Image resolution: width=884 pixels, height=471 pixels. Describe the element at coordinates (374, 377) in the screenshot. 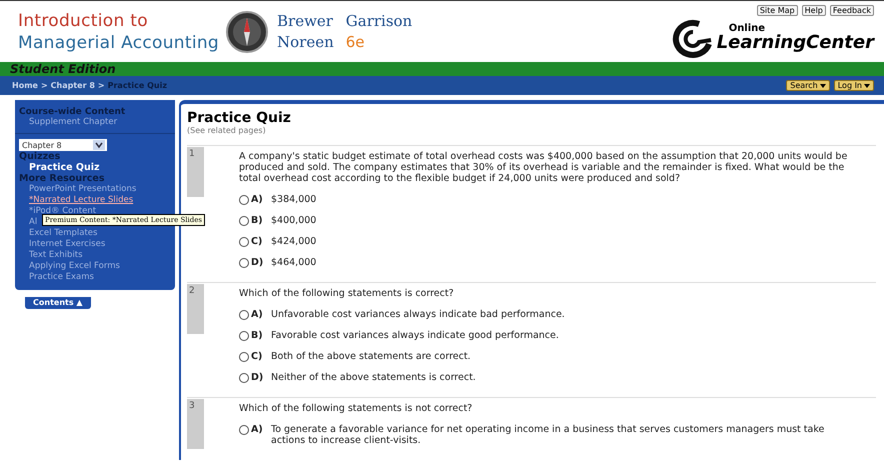

I see `option-text: Neither of the above statements is correct.` at that location.